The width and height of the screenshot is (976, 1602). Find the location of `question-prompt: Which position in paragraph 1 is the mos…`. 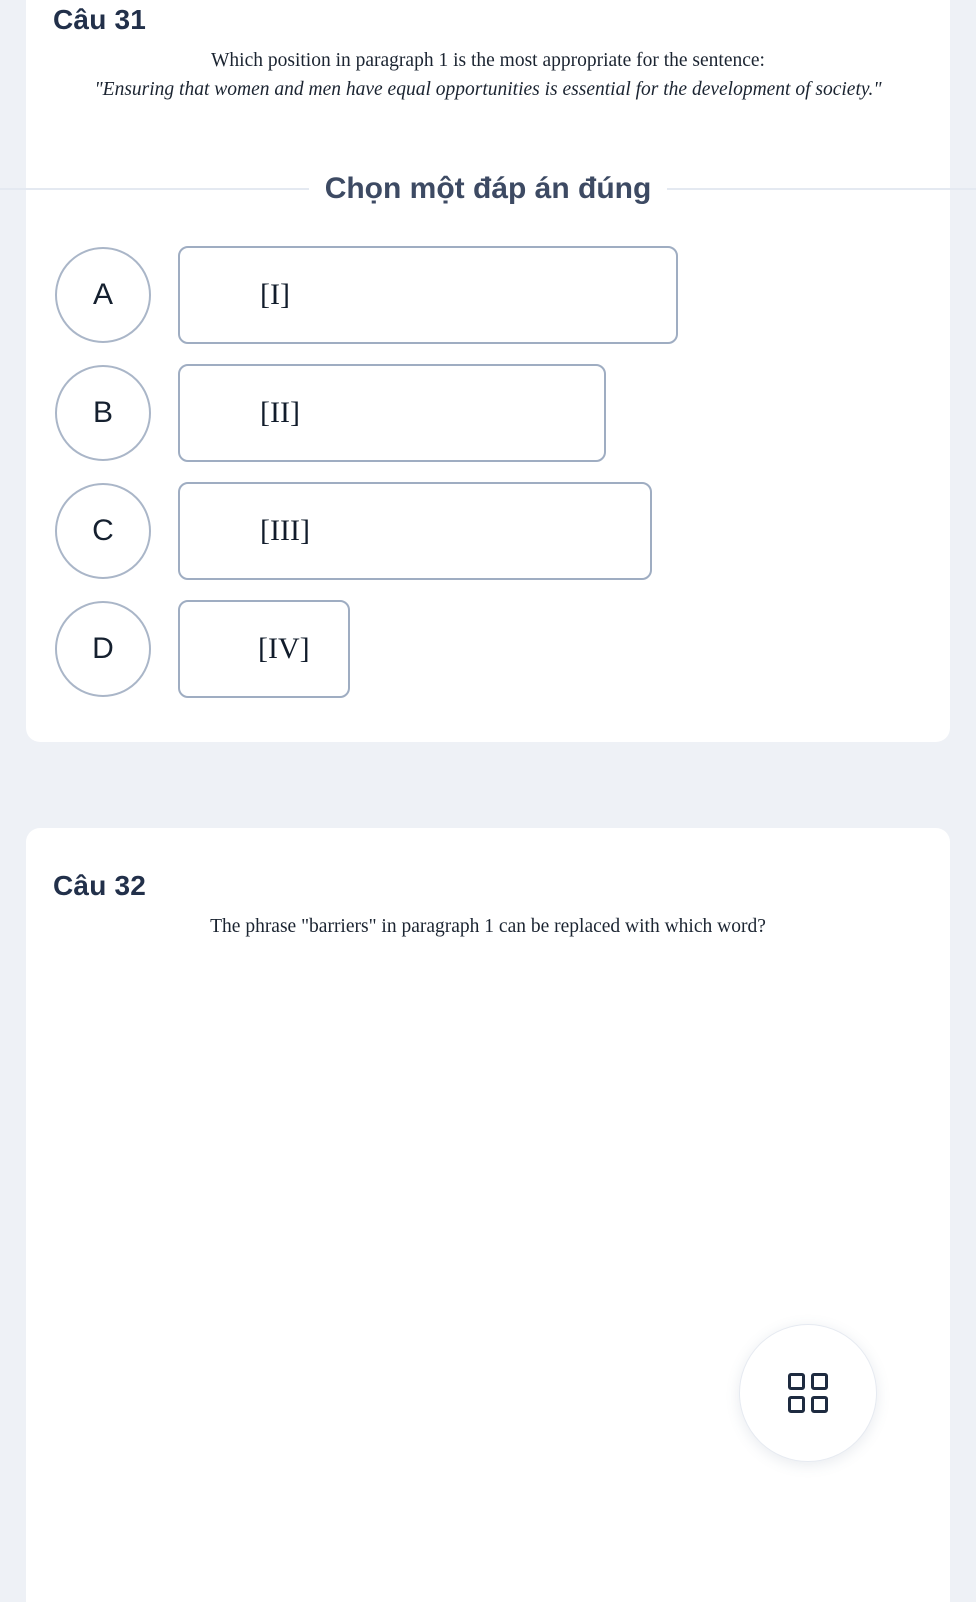

question-prompt: Which position in paragraph 1 is the mos… is located at coordinates (488, 70).